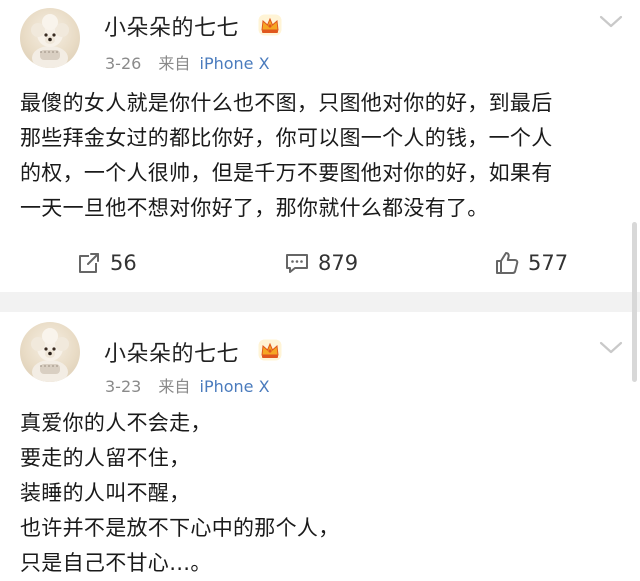 The image size is (640, 581). Describe the element at coordinates (286, 173) in the screenshot. I see `content-line: 的权，一个人很帅，但是千万不要图他对你的好，如果有` at that location.